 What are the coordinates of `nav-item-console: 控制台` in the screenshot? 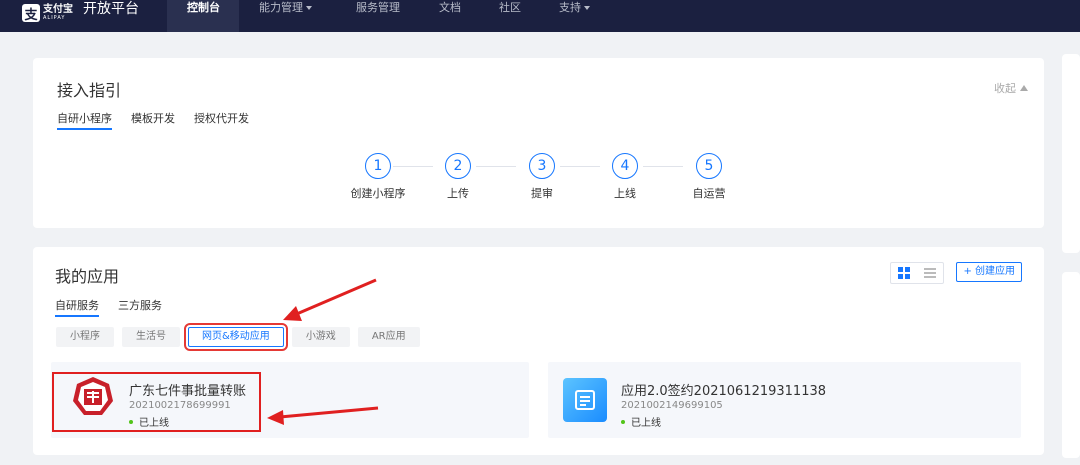 It's located at (203, 8).